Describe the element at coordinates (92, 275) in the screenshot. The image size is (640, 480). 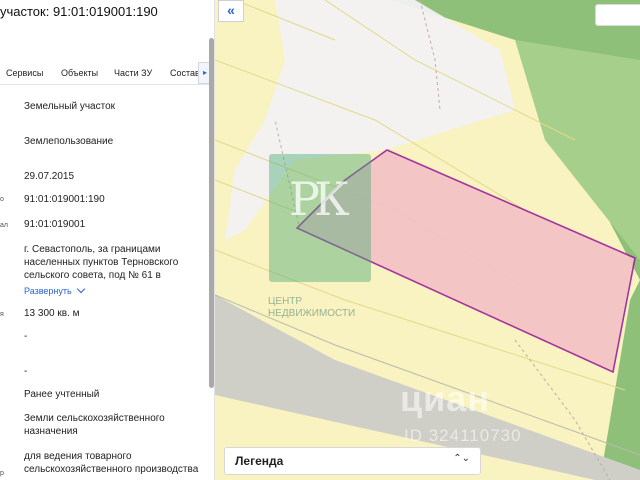
I see `address-line: сельского совета, под № 61 в` at that location.